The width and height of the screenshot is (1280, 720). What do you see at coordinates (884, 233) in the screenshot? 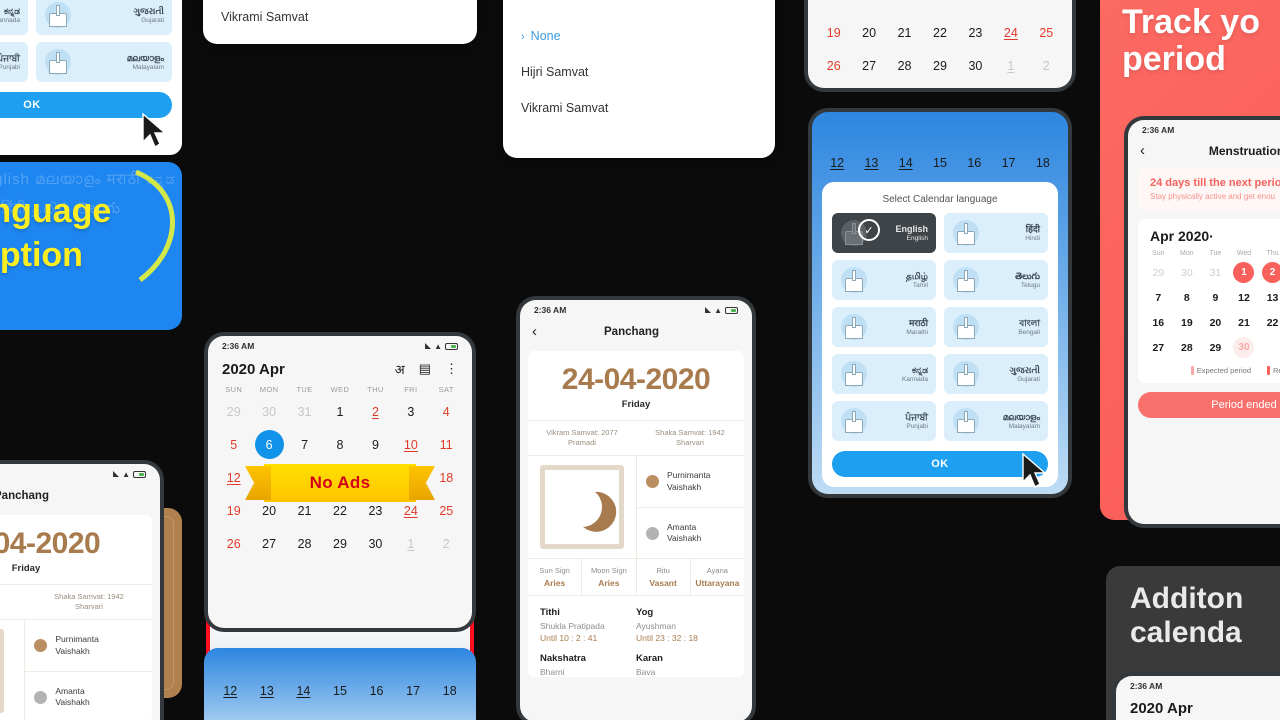
I see `language-card-english: English English ✓` at bounding box center [884, 233].